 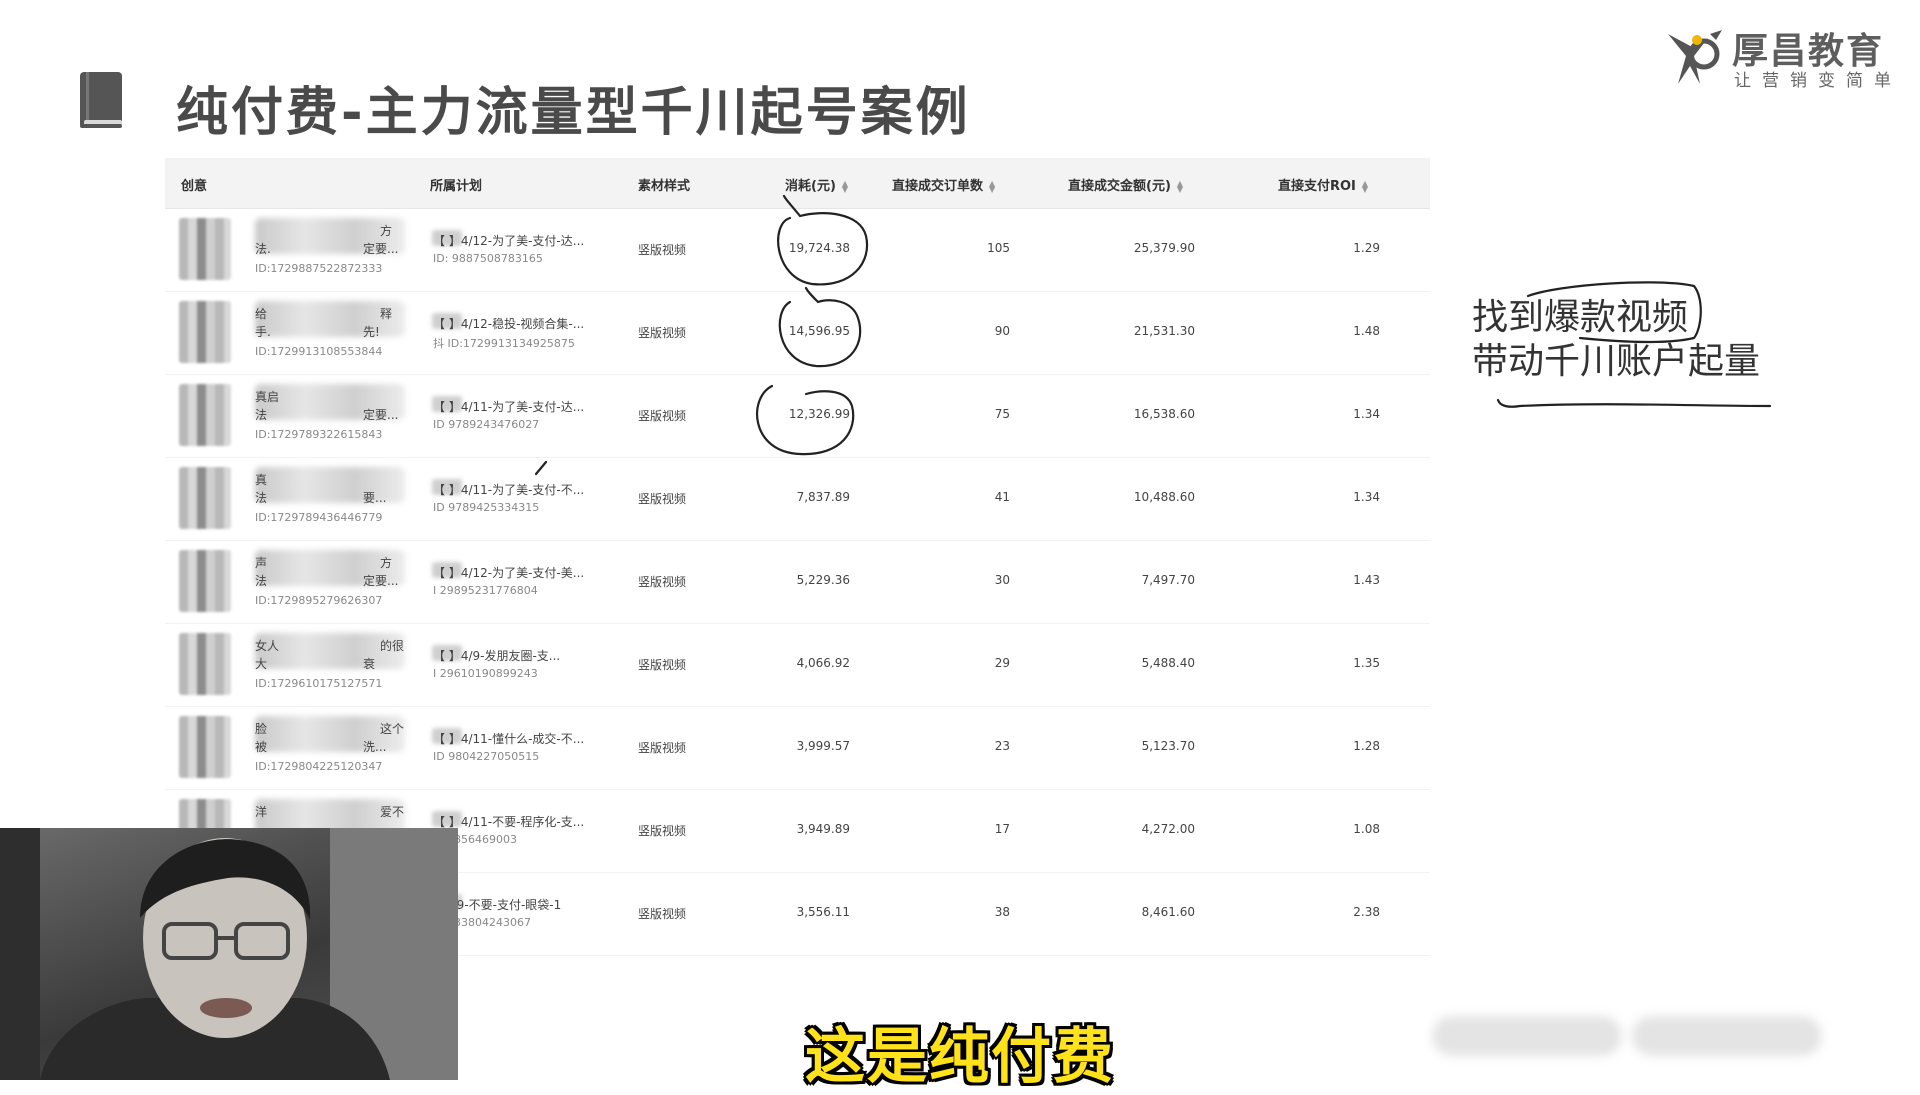 What do you see at coordinates (369, 664) in the screenshot?
I see `creative-text: 衰` at bounding box center [369, 664].